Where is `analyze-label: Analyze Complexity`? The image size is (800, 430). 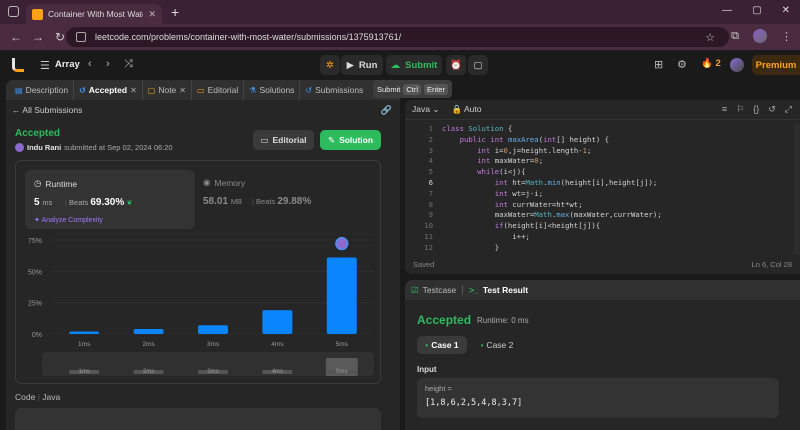 analyze-label: Analyze Complexity is located at coordinates (72, 220).